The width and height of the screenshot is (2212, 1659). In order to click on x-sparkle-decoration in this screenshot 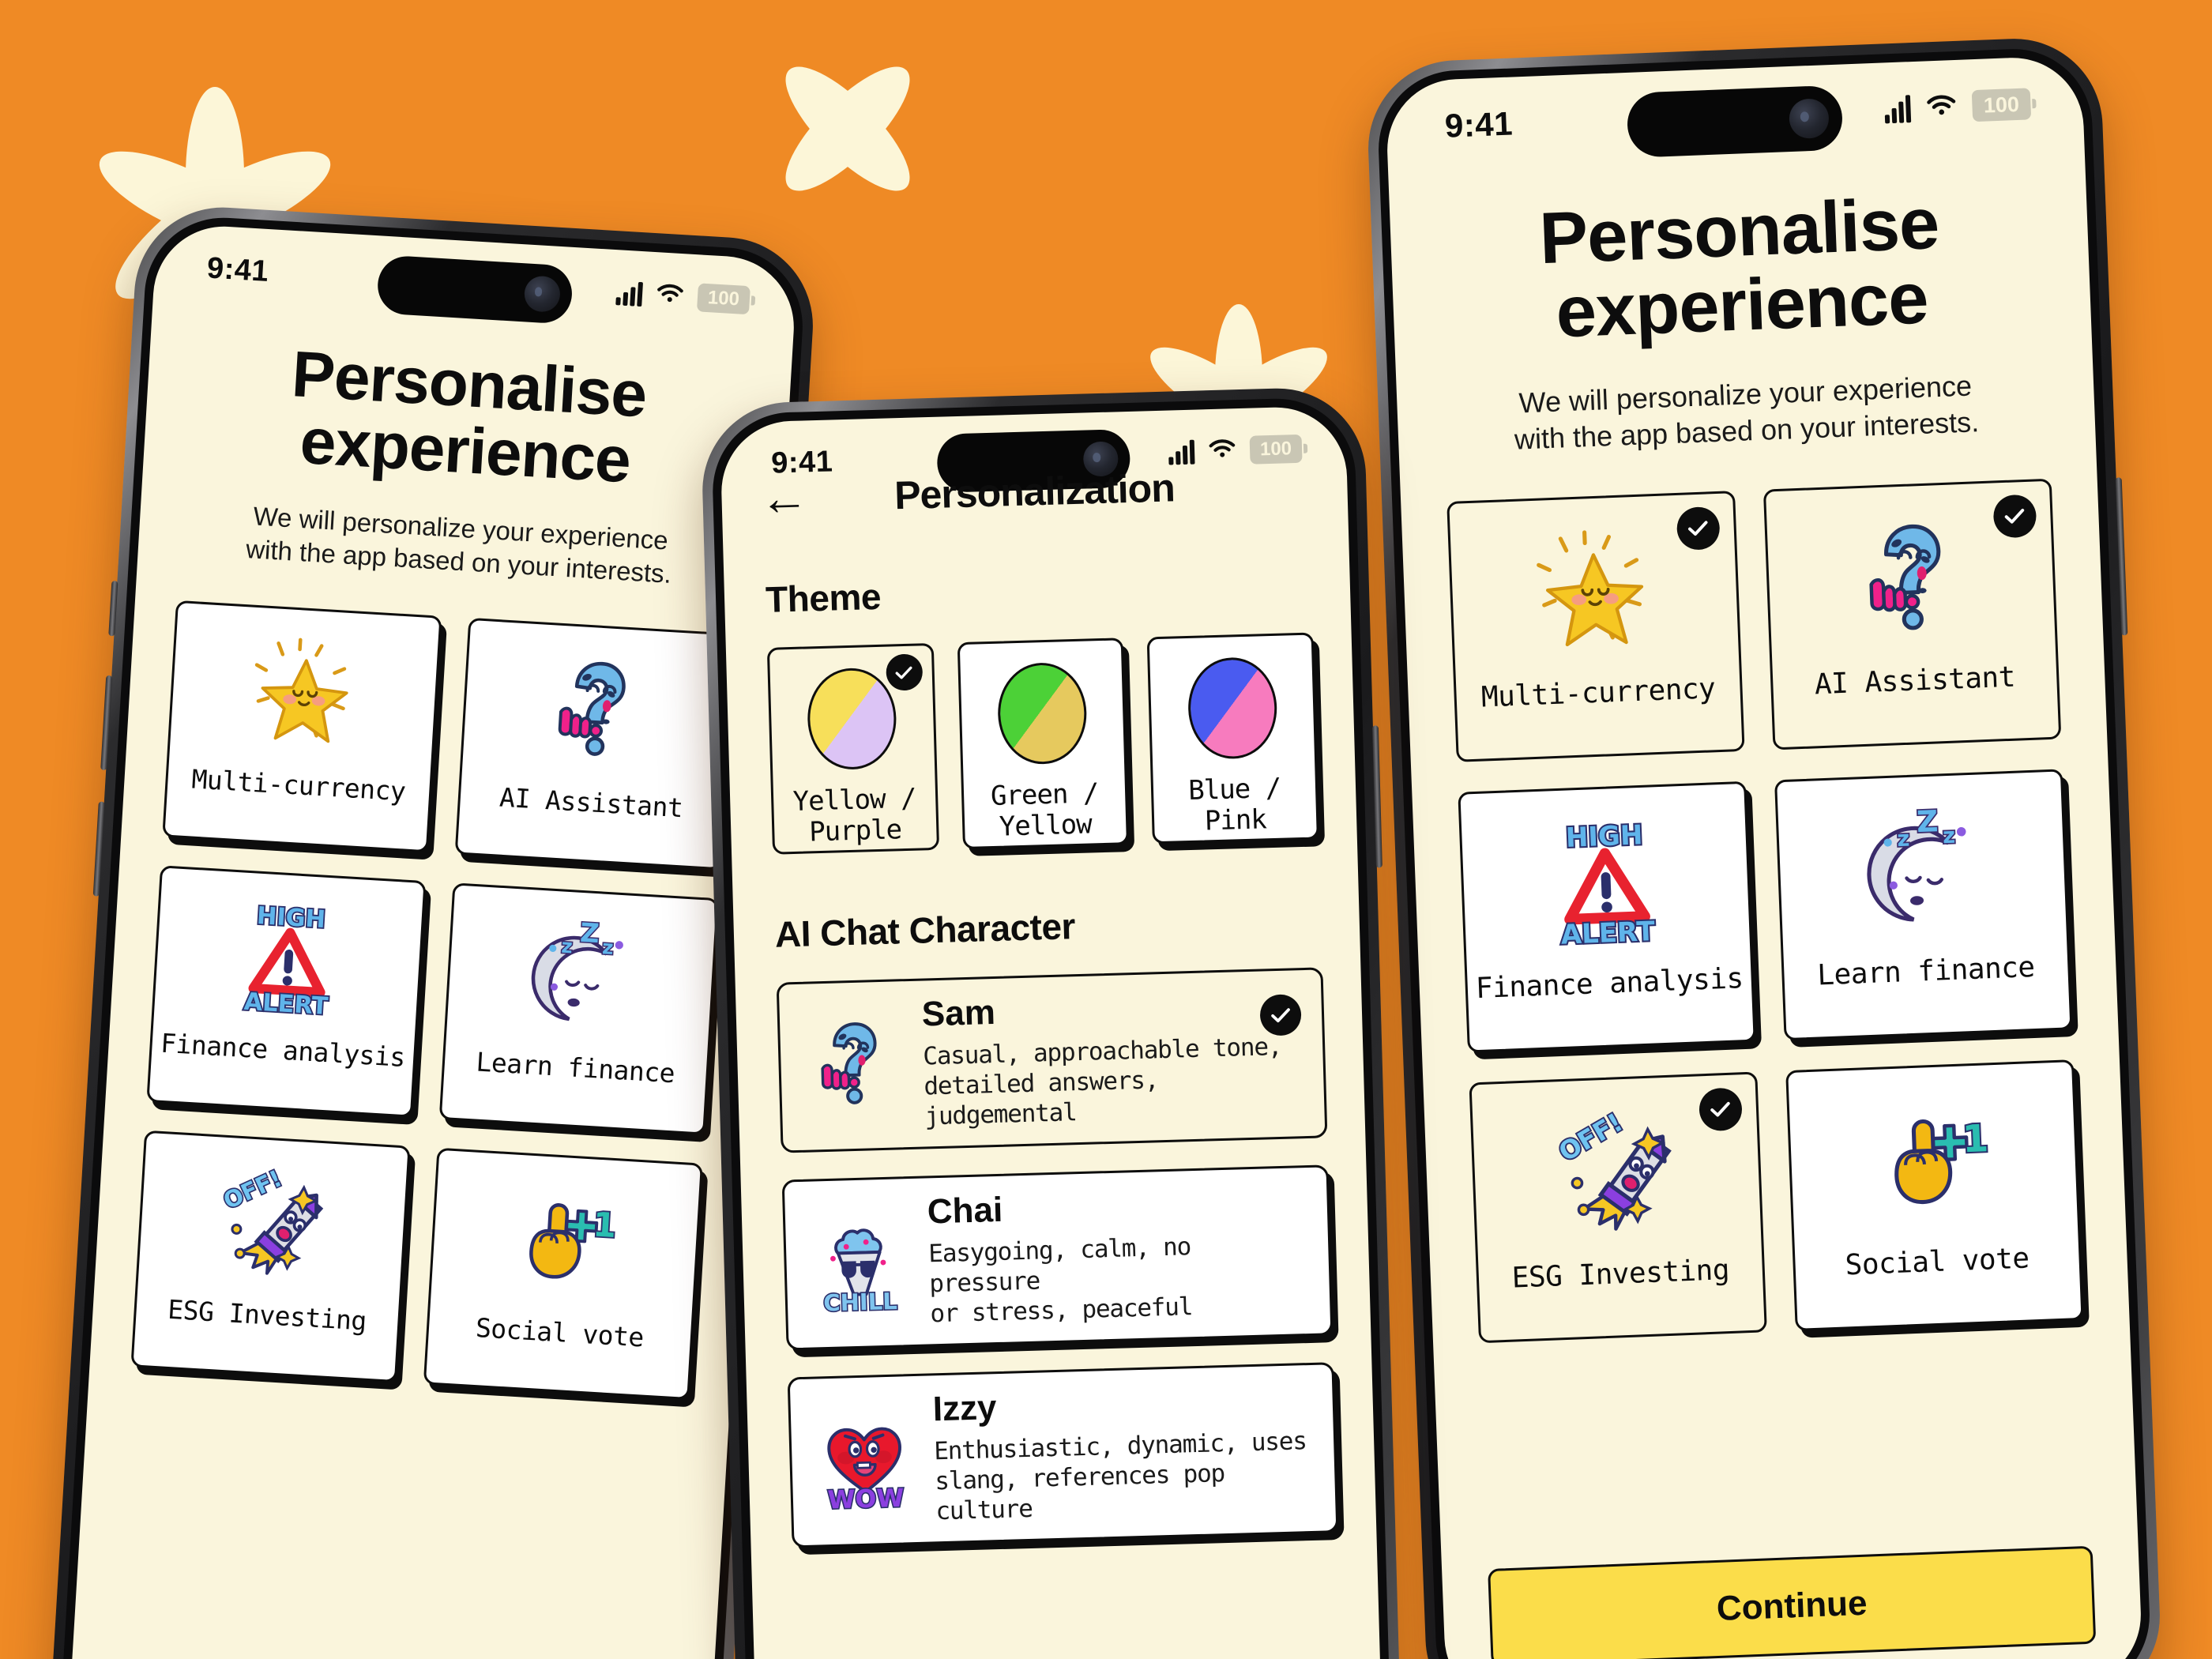, I will do `click(848, 129)`.